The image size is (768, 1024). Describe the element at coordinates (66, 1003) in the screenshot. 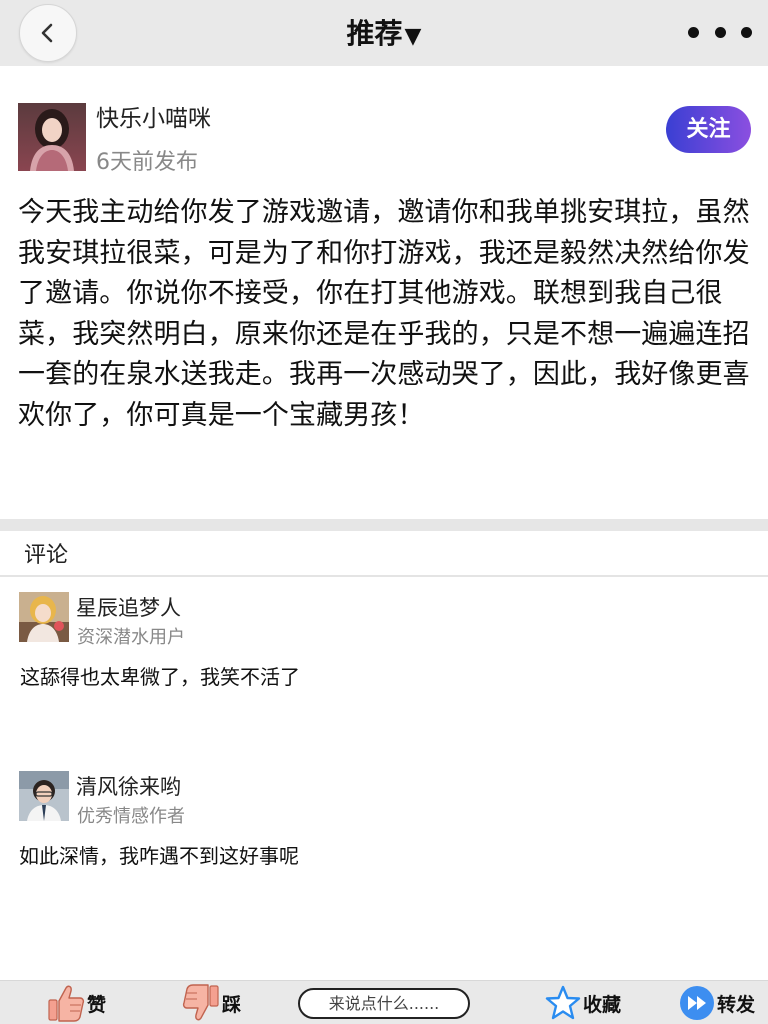

I see `thumbs-up-icon` at that location.